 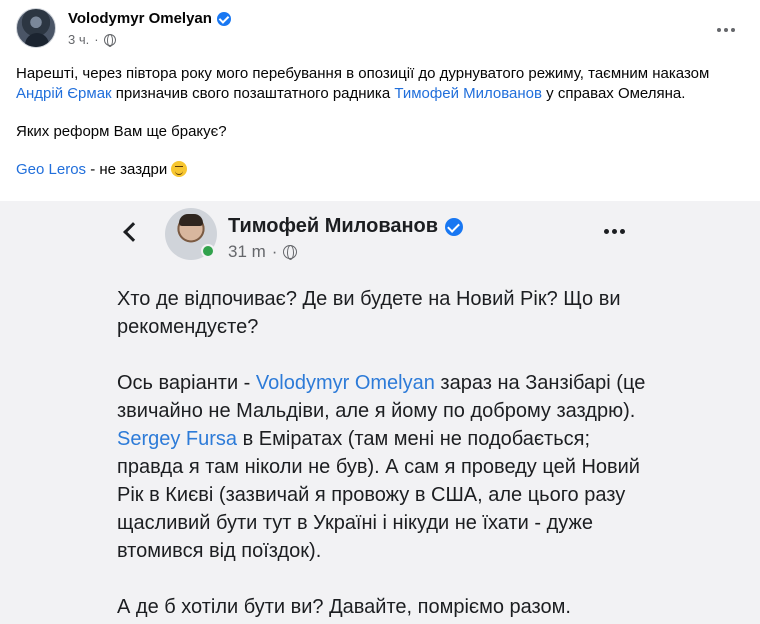 What do you see at coordinates (51, 169) in the screenshot?
I see `mention-leros-link: Geo Leros` at bounding box center [51, 169].